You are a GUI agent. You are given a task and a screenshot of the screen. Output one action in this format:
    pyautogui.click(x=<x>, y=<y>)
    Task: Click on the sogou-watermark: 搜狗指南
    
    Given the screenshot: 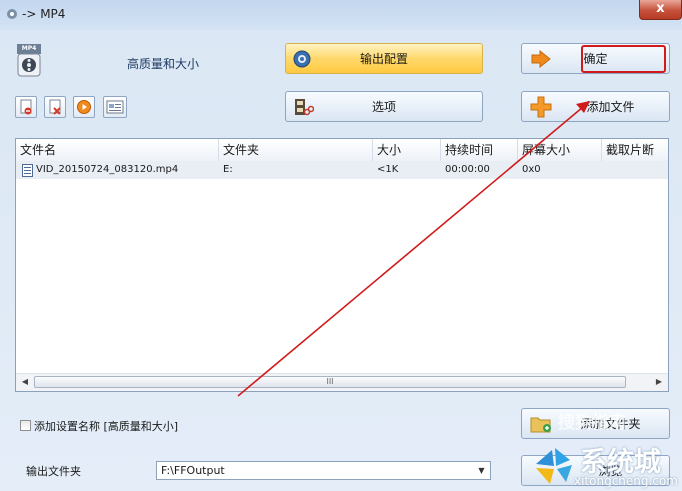 What is the action you would take?
    pyautogui.click(x=592, y=420)
    